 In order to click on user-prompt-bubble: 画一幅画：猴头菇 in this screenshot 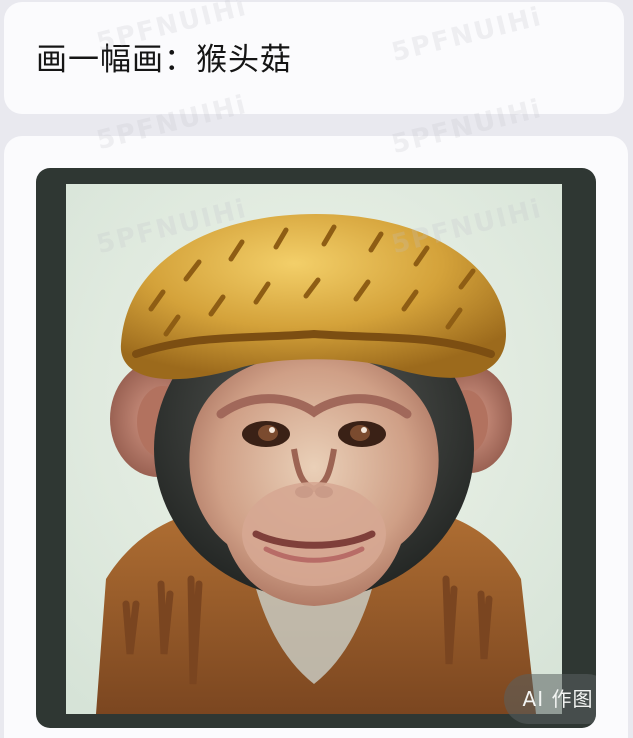, I will do `click(314, 58)`.